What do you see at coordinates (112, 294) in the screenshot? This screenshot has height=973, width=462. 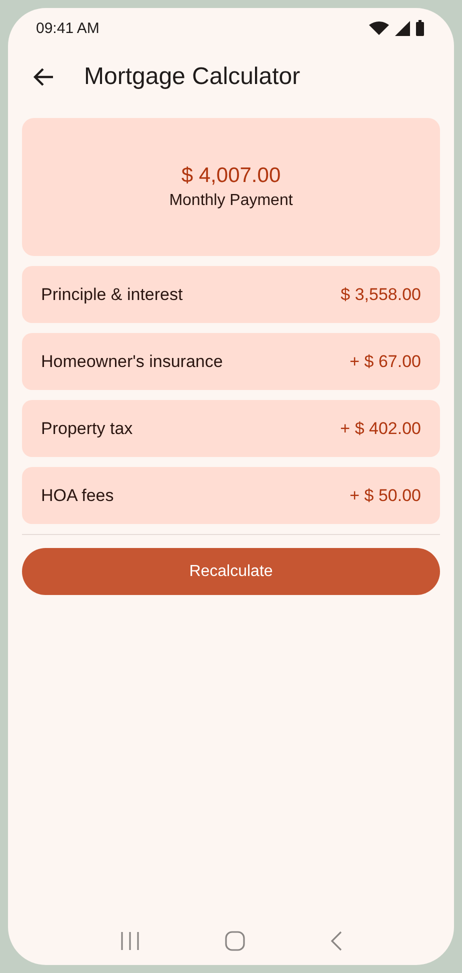 I see `cost-label: Principle & interest` at bounding box center [112, 294].